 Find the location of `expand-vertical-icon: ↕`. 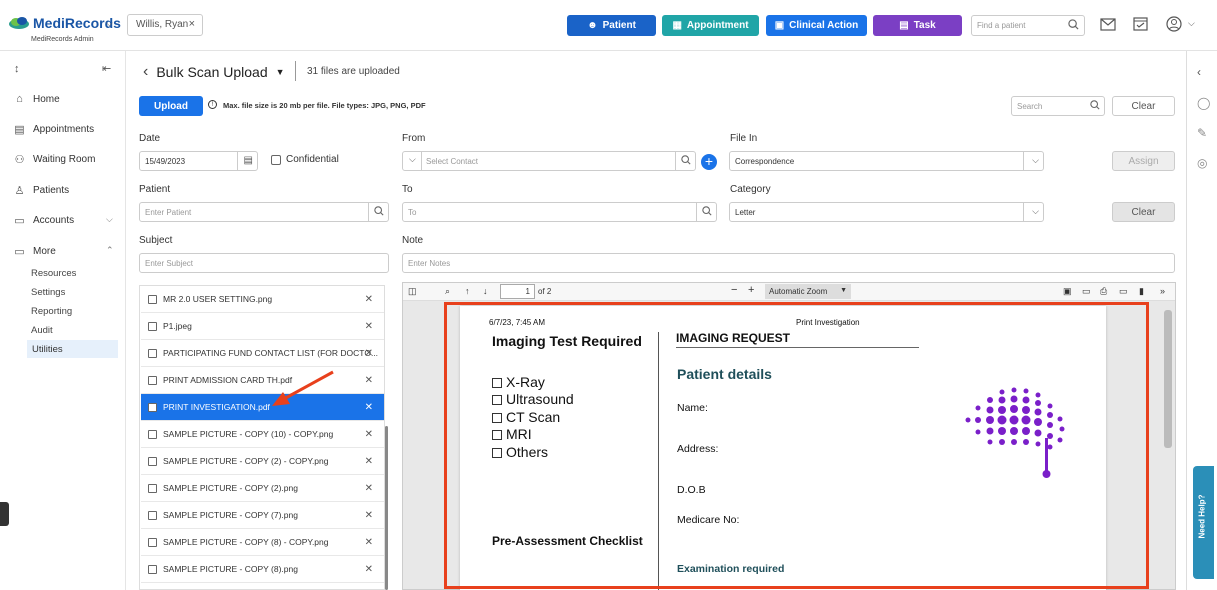

expand-vertical-icon: ↕ is located at coordinates (17, 69).